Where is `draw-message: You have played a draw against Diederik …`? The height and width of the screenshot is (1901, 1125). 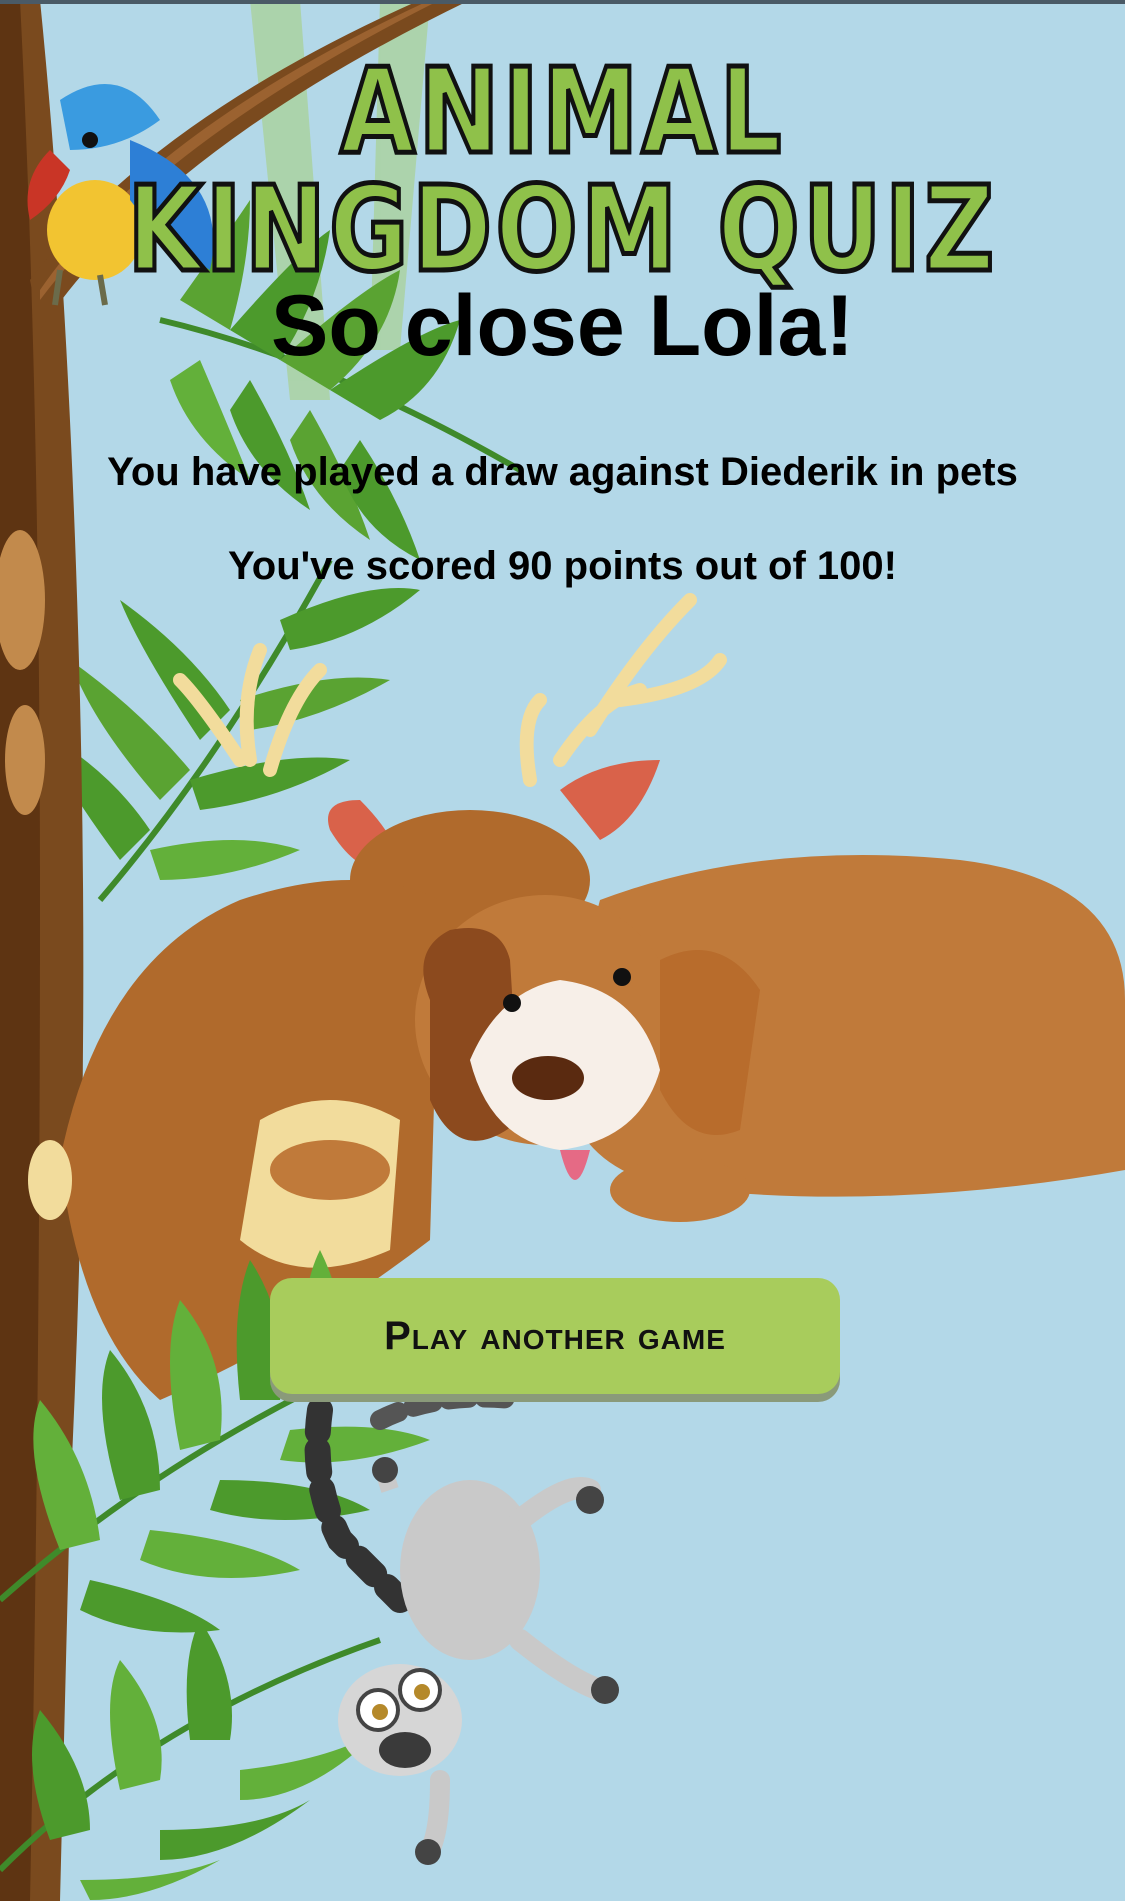 draw-message: You have played a draw against Diederik … is located at coordinates (562, 472).